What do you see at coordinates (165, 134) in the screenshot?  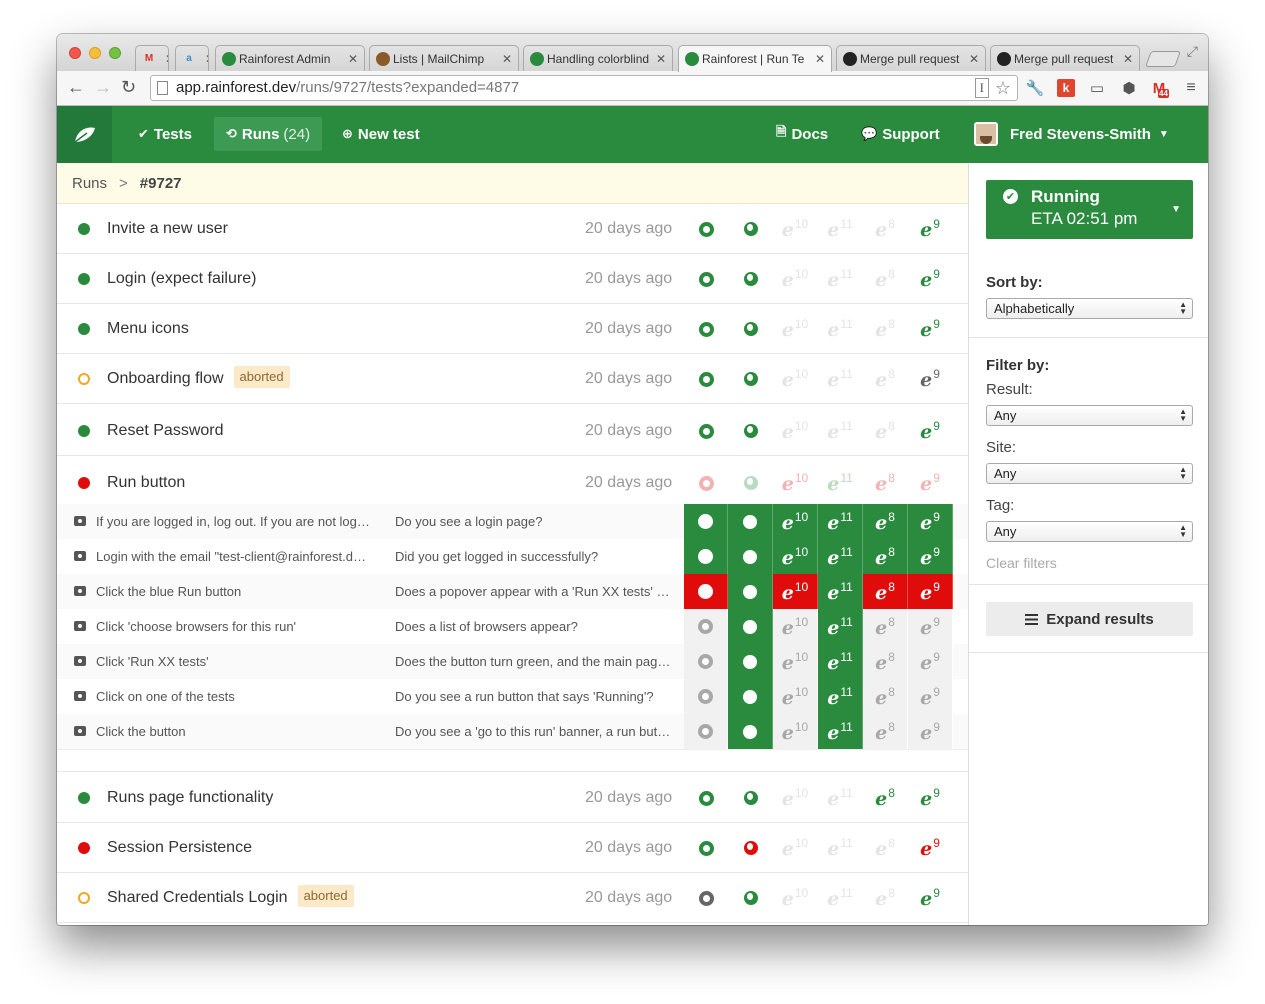 I see `nav-tests: ✔ Tests` at bounding box center [165, 134].